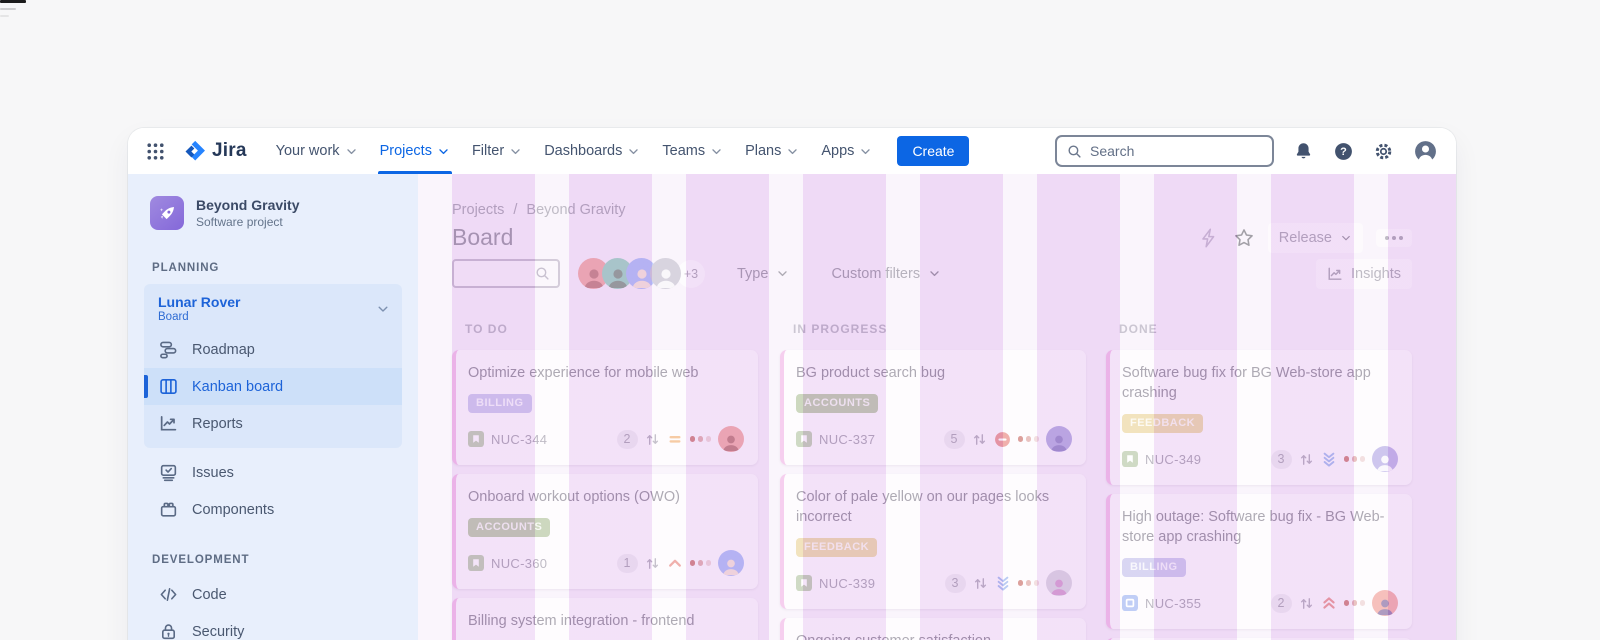 This screenshot has height=640, width=1600. I want to click on label-chip: FEEDBACK, so click(1163, 423).